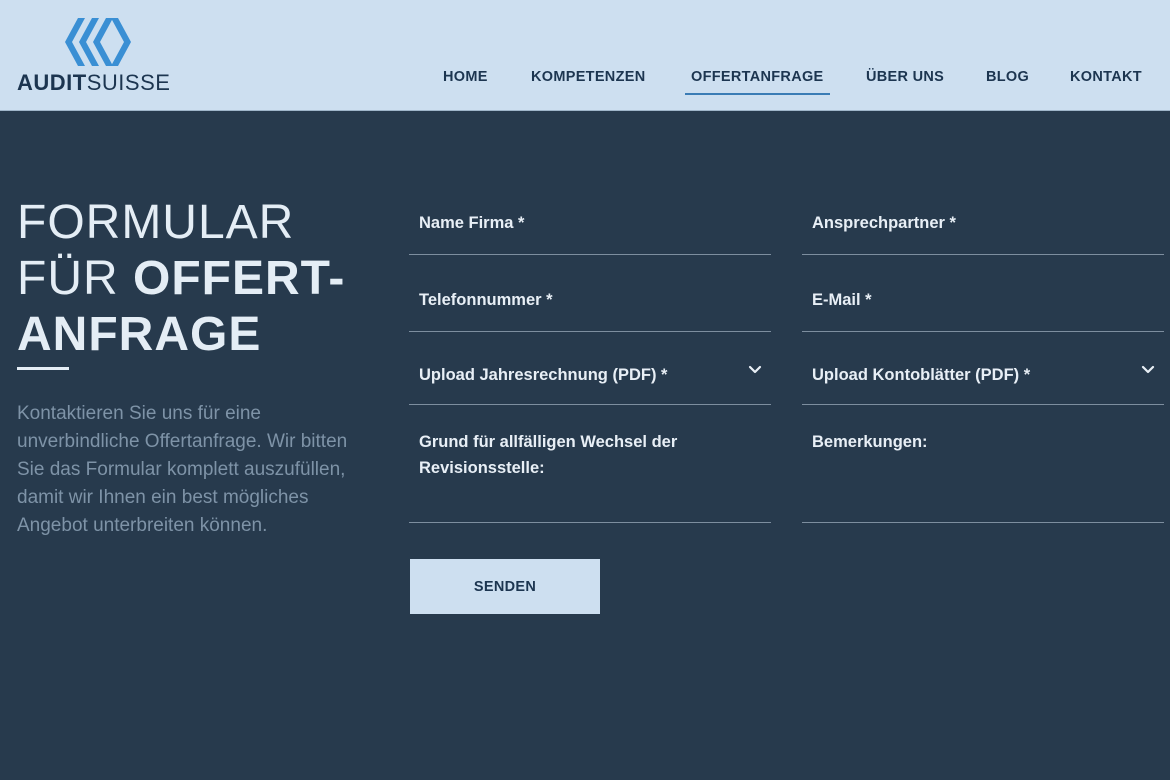 This screenshot has width=1170, height=780. Describe the element at coordinates (870, 442) in the screenshot. I see `remarks-placeholder: Bemerkungen:` at that location.